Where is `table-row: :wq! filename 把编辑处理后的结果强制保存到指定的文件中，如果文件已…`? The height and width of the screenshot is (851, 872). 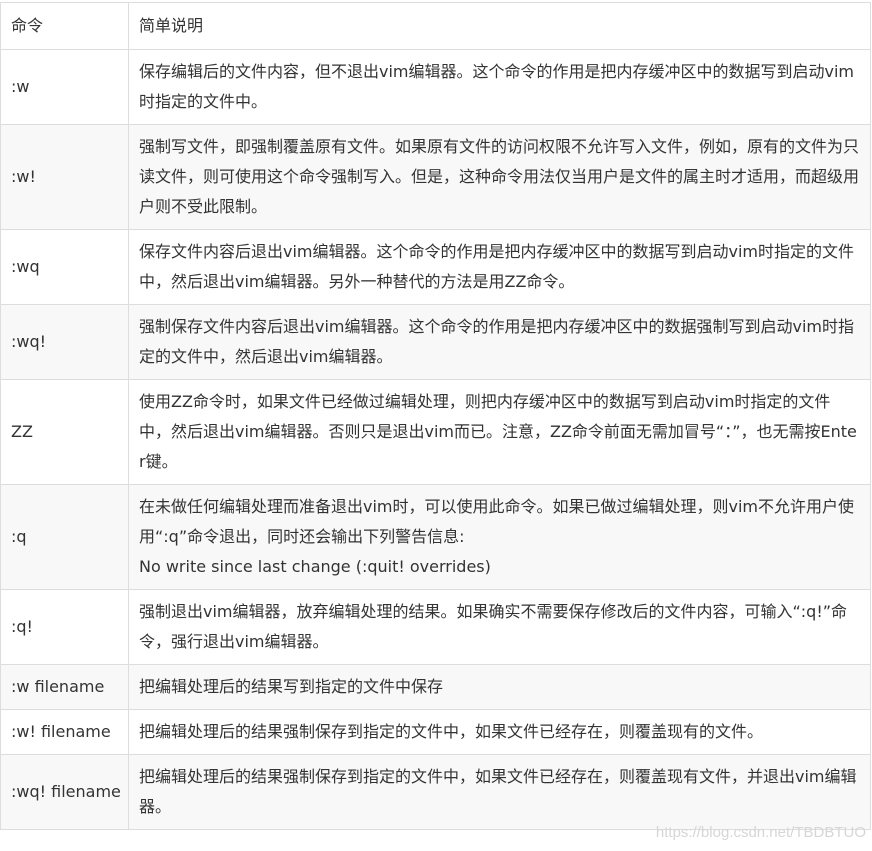
table-row: :wq! filename 把编辑处理后的结果强制保存到指定的文件中，如果文件已… is located at coordinates (435, 792).